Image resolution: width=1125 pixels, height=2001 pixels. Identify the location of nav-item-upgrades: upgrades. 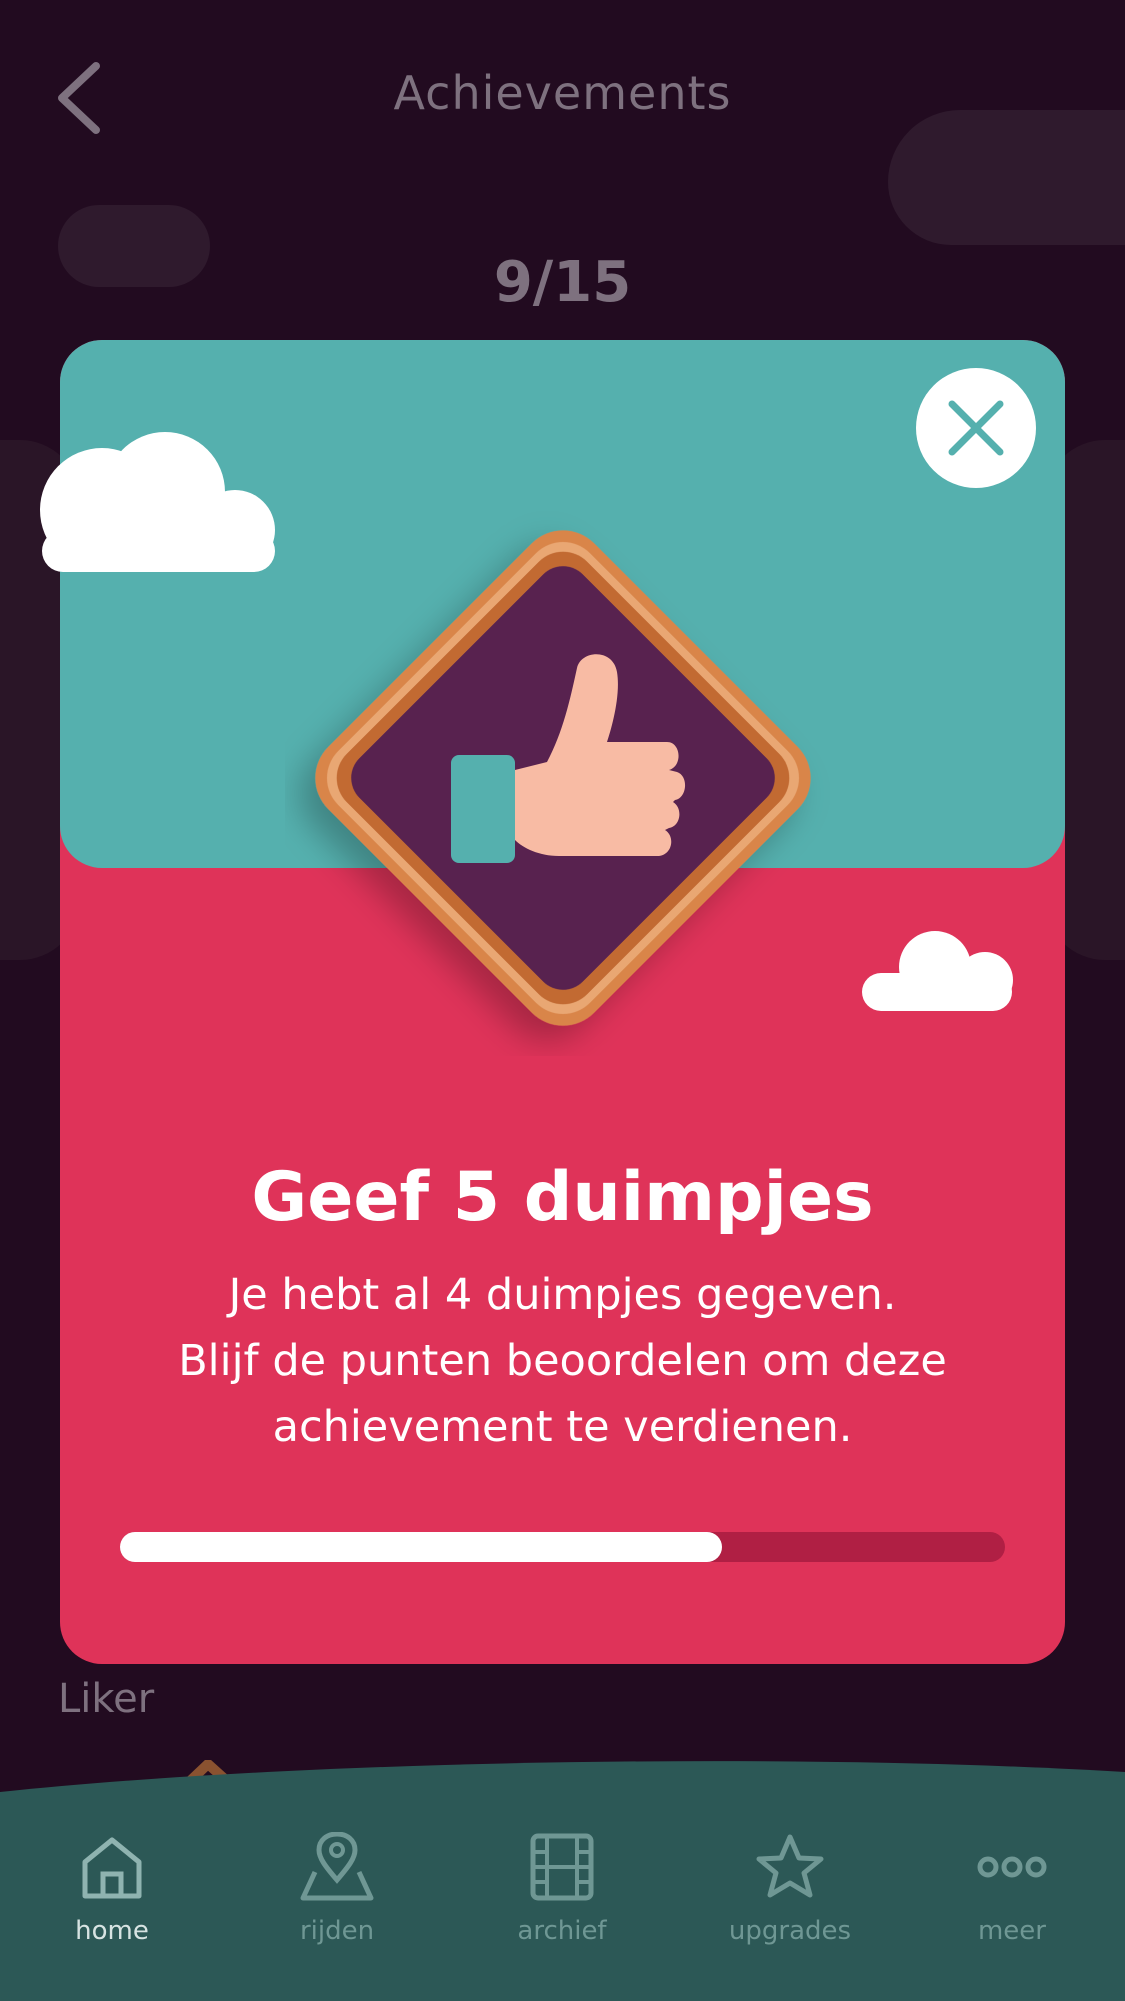
(790, 1889).